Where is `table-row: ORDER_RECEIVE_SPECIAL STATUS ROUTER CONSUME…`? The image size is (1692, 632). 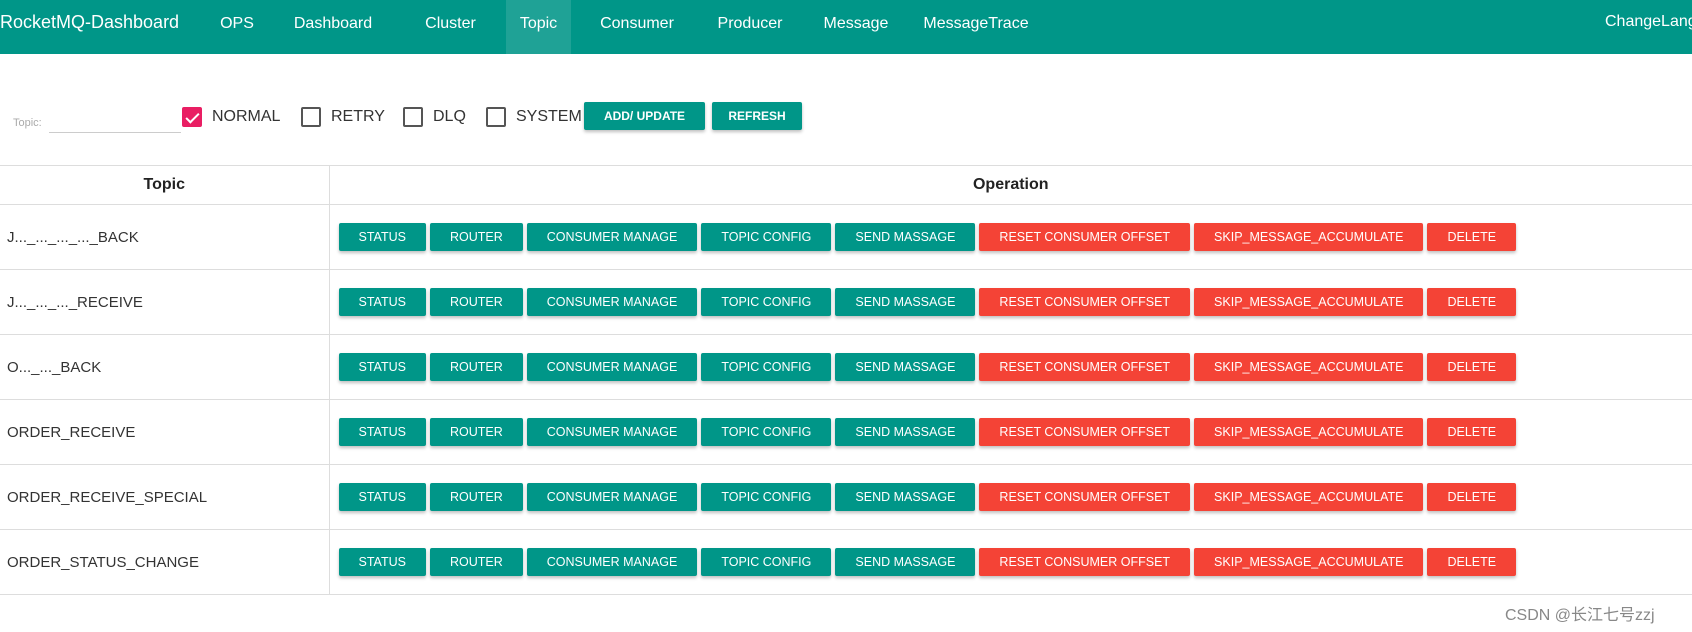
table-row: ORDER_RECEIVE_SPECIAL STATUS ROUTER CONSUME… is located at coordinates (846, 497).